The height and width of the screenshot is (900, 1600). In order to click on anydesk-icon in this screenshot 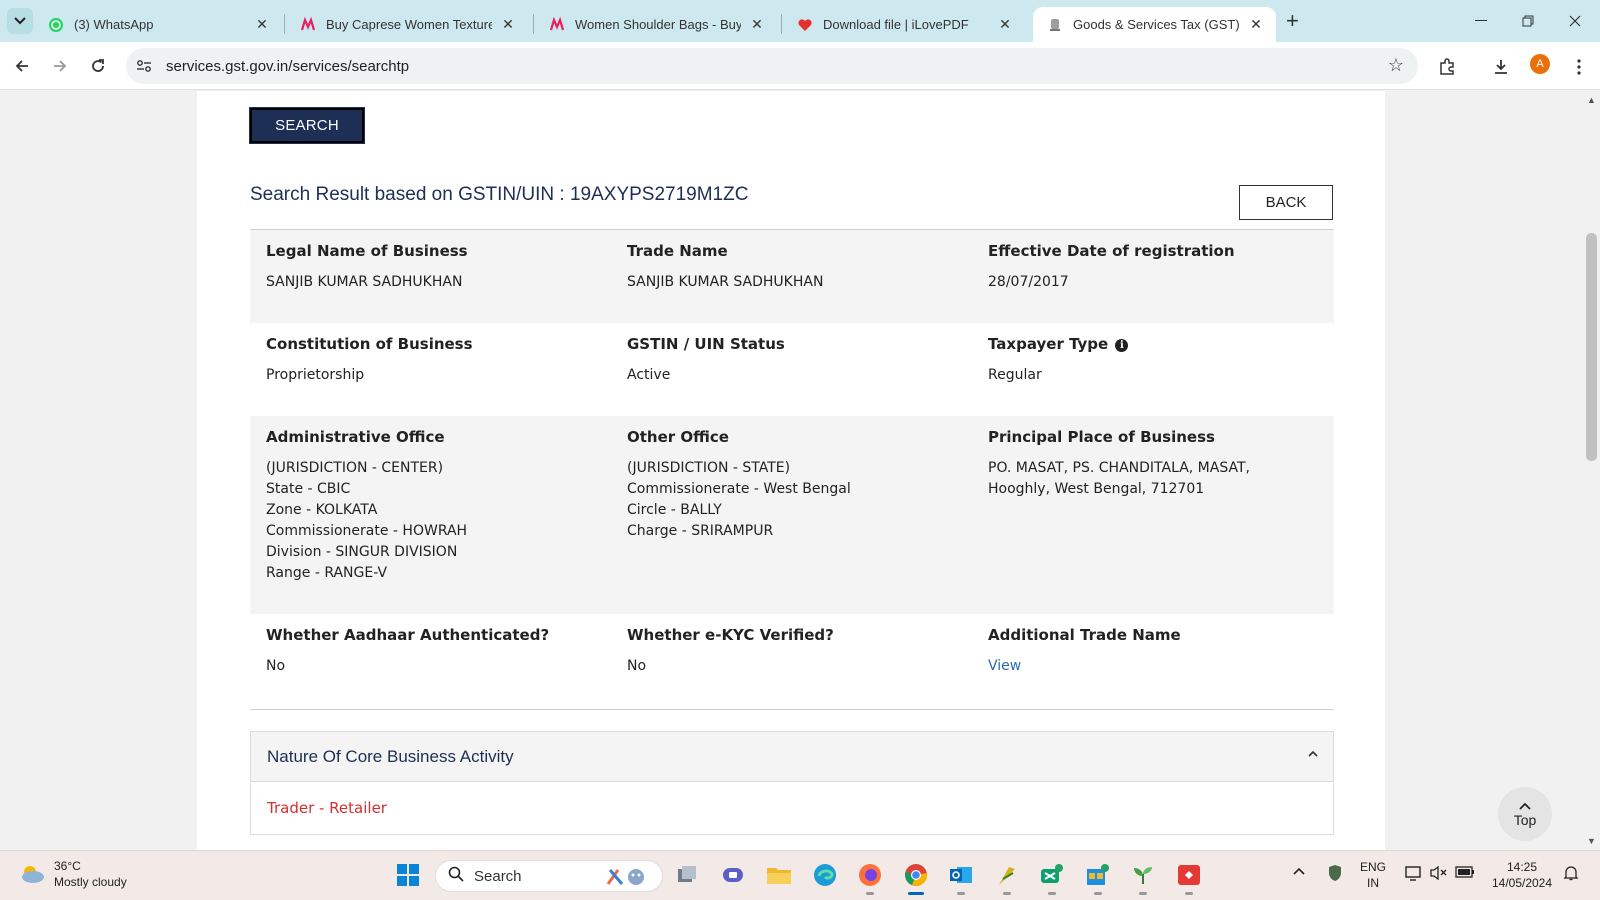, I will do `click(1189, 877)`.